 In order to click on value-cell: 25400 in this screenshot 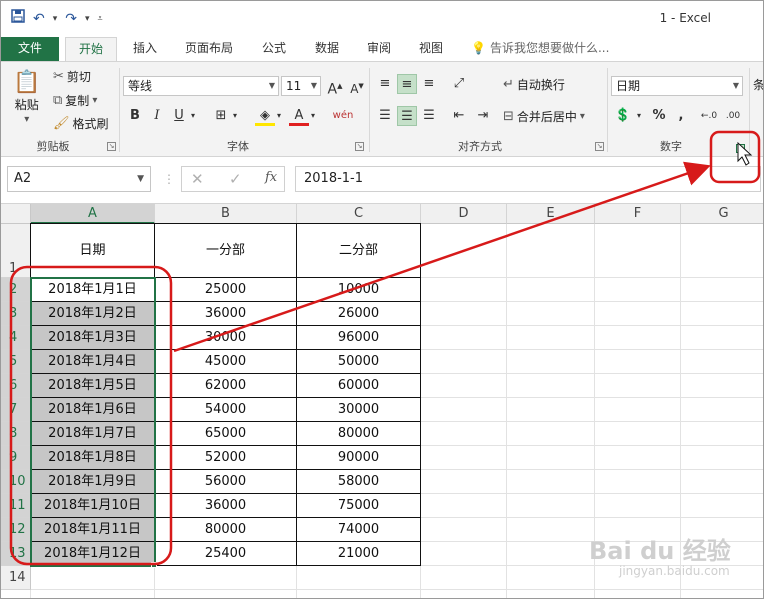, I will do `click(226, 554)`.